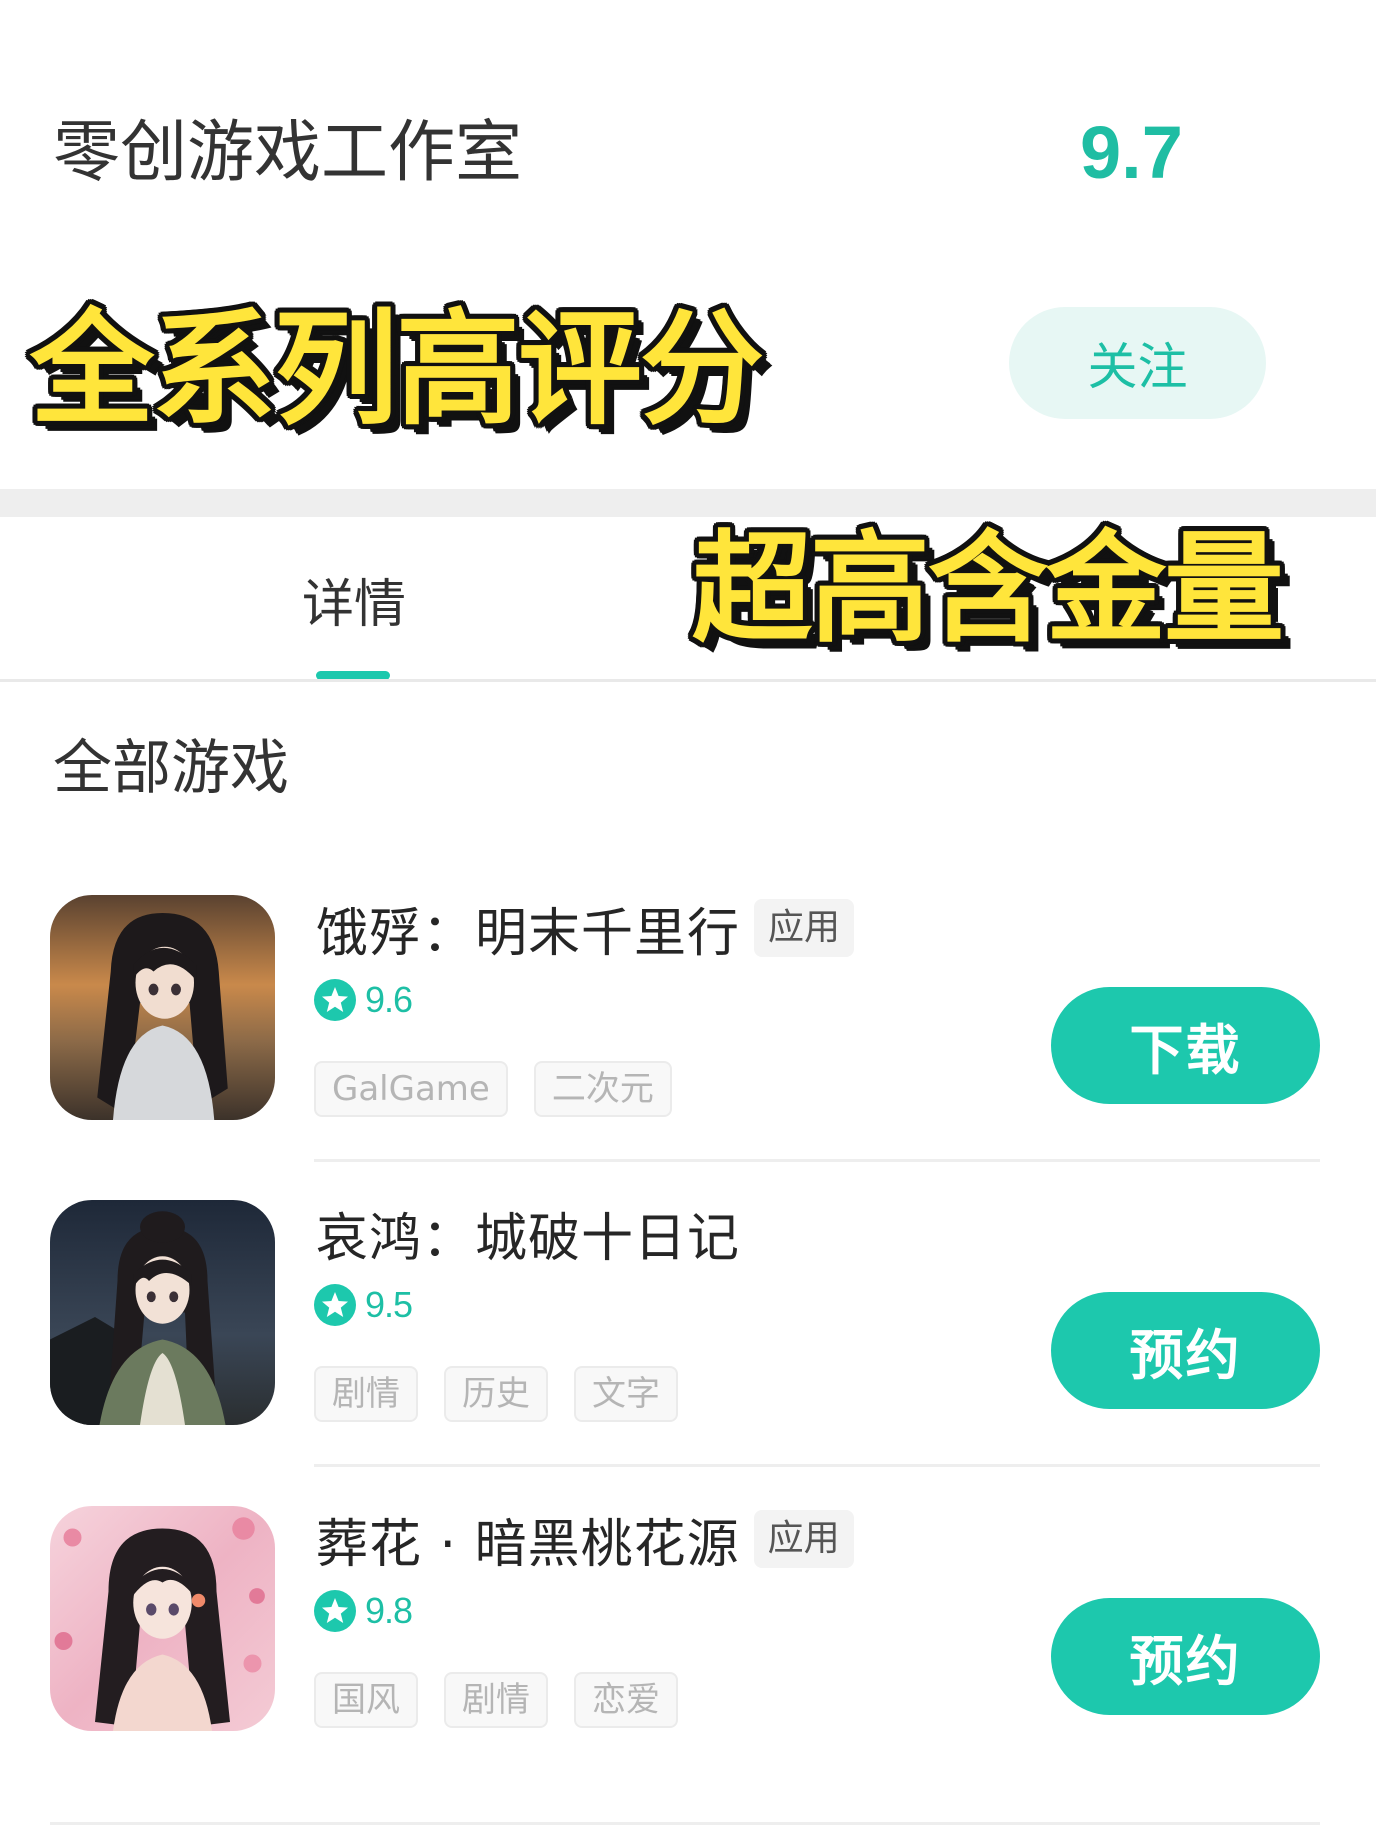 The width and height of the screenshot is (1376, 1836). I want to click on tag: 国风, so click(366, 1700).